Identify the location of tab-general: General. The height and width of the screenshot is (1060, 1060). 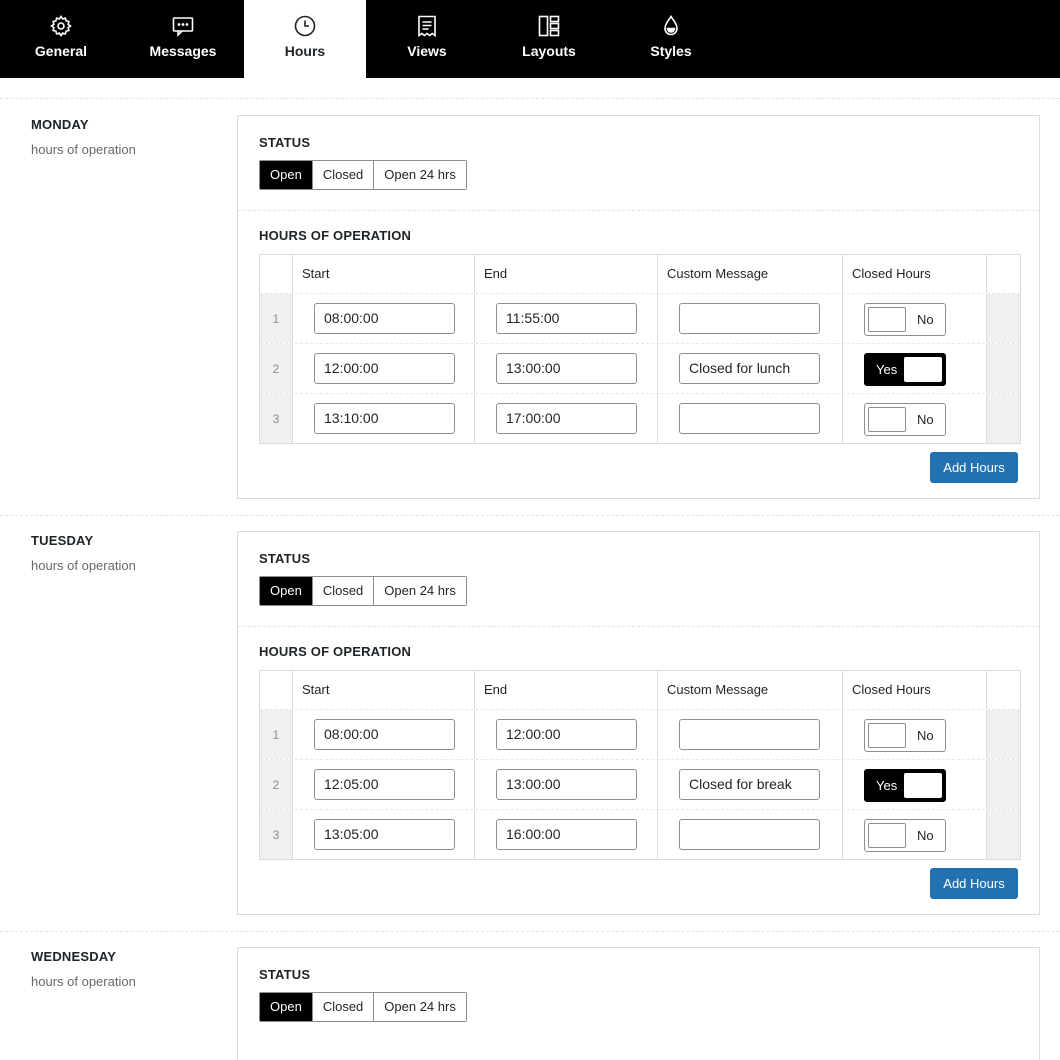
(61, 39).